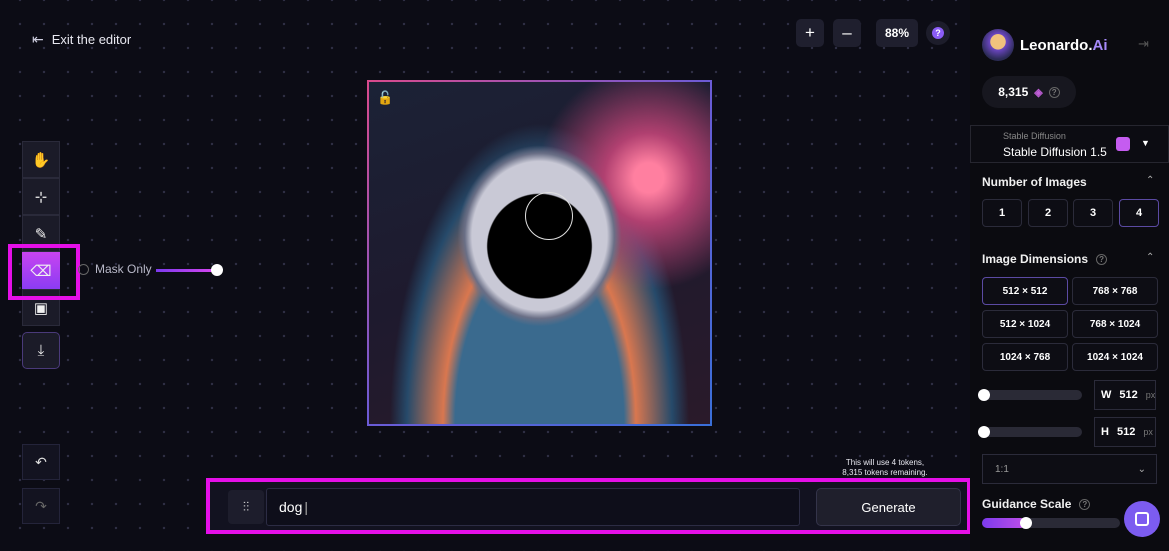 The image size is (1169, 551). Describe the element at coordinates (1106, 395) in the screenshot. I see `width-label: W` at that location.